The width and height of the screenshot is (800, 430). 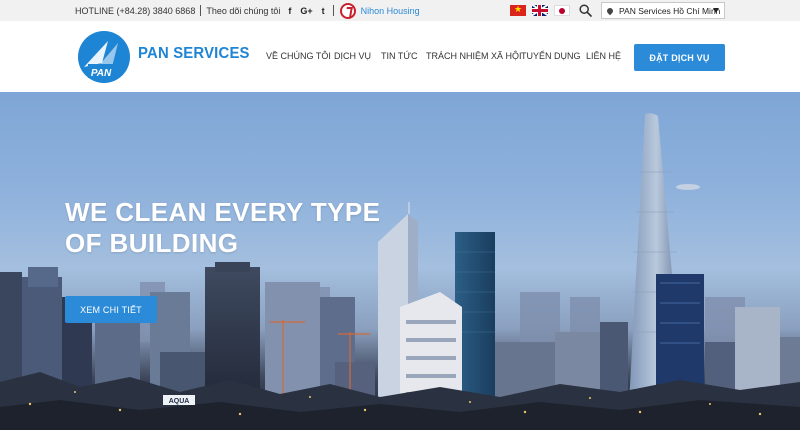 I want to click on facebook-icon: f, so click(x=289, y=11).